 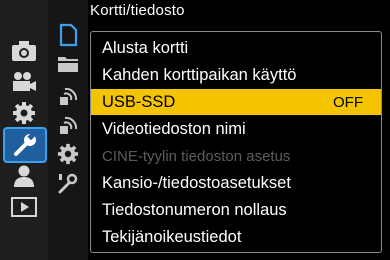 I want to click on menu-item-label: Kansio-/tiedostoasetukset, so click(x=196, y=182).